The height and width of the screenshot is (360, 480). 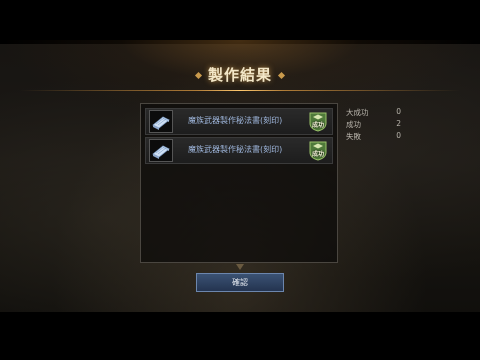 I want to click on result-stats: 大成功 0 成功 2 失敗 0, so click(x=373, y=125).